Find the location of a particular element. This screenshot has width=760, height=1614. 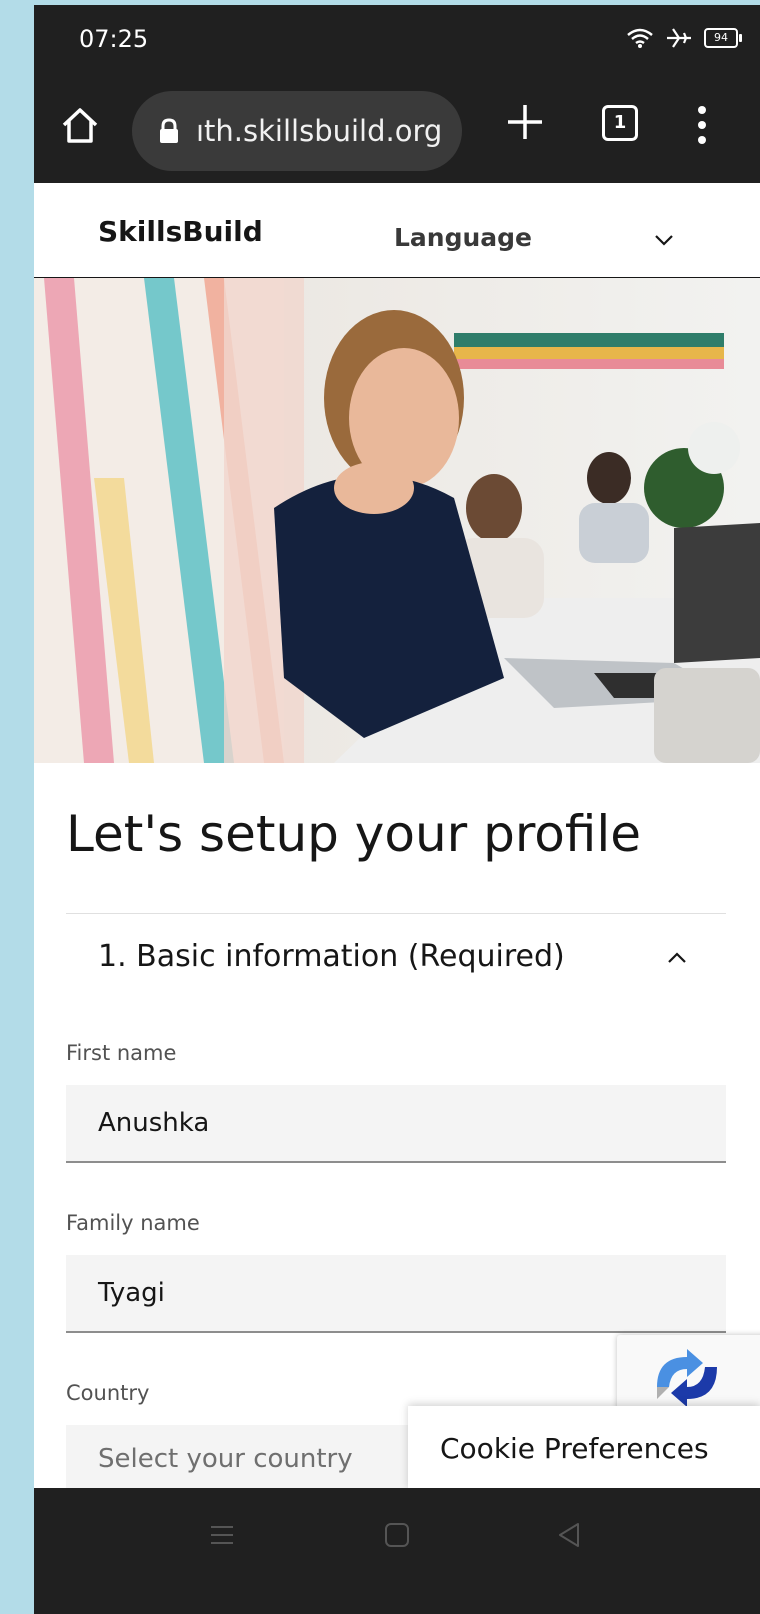

system-navigation-bar is located at coordinates (397, 1551).